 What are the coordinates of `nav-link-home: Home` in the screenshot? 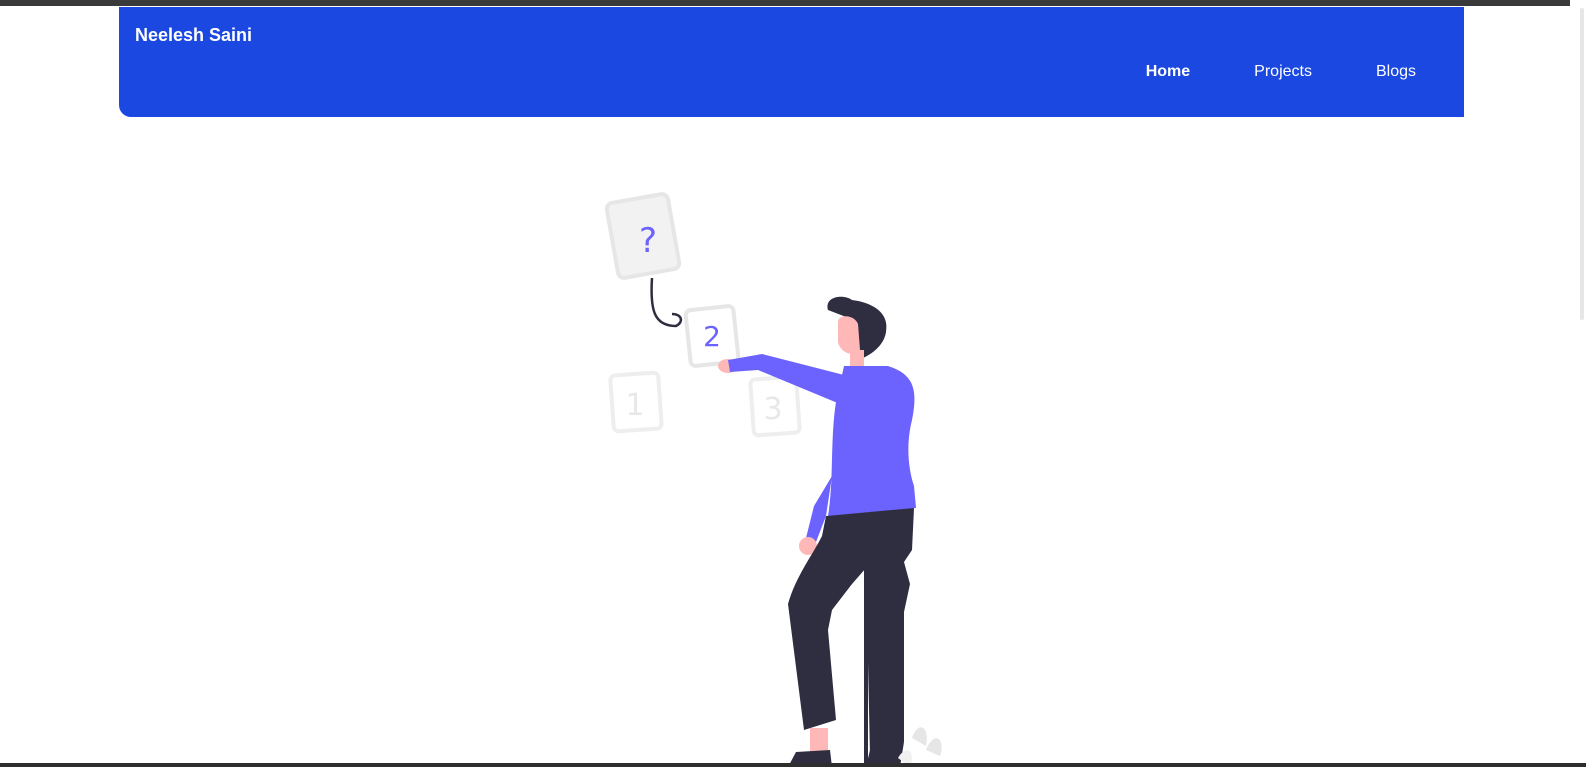 It's located at (1168, 72).